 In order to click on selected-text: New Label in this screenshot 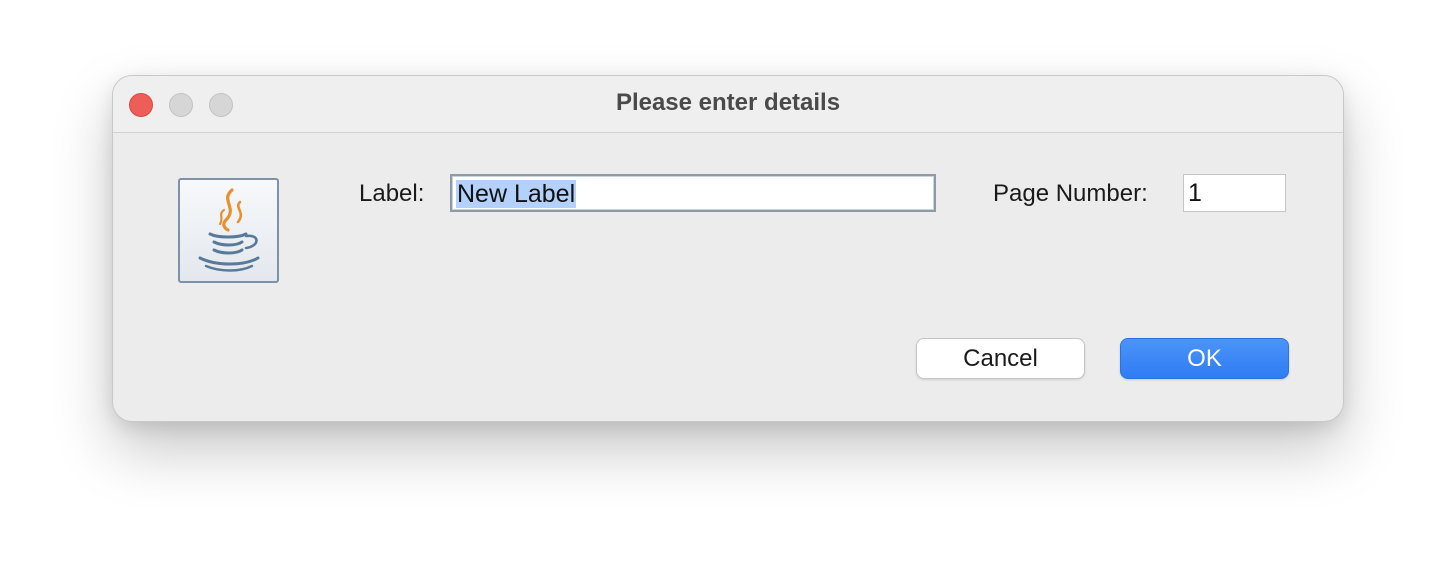, I will do `click(516, 194)`.